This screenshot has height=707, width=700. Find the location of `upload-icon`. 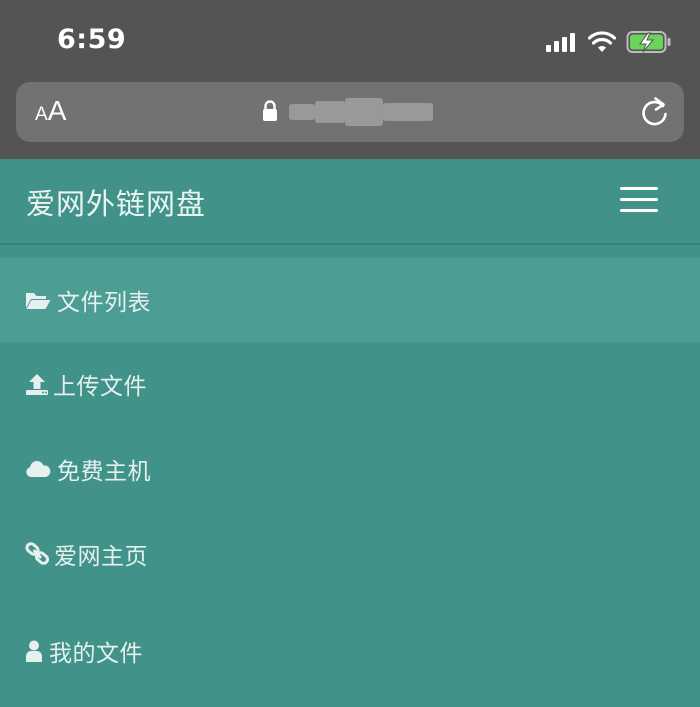

upload-icon is located at coordinates (37, 384).